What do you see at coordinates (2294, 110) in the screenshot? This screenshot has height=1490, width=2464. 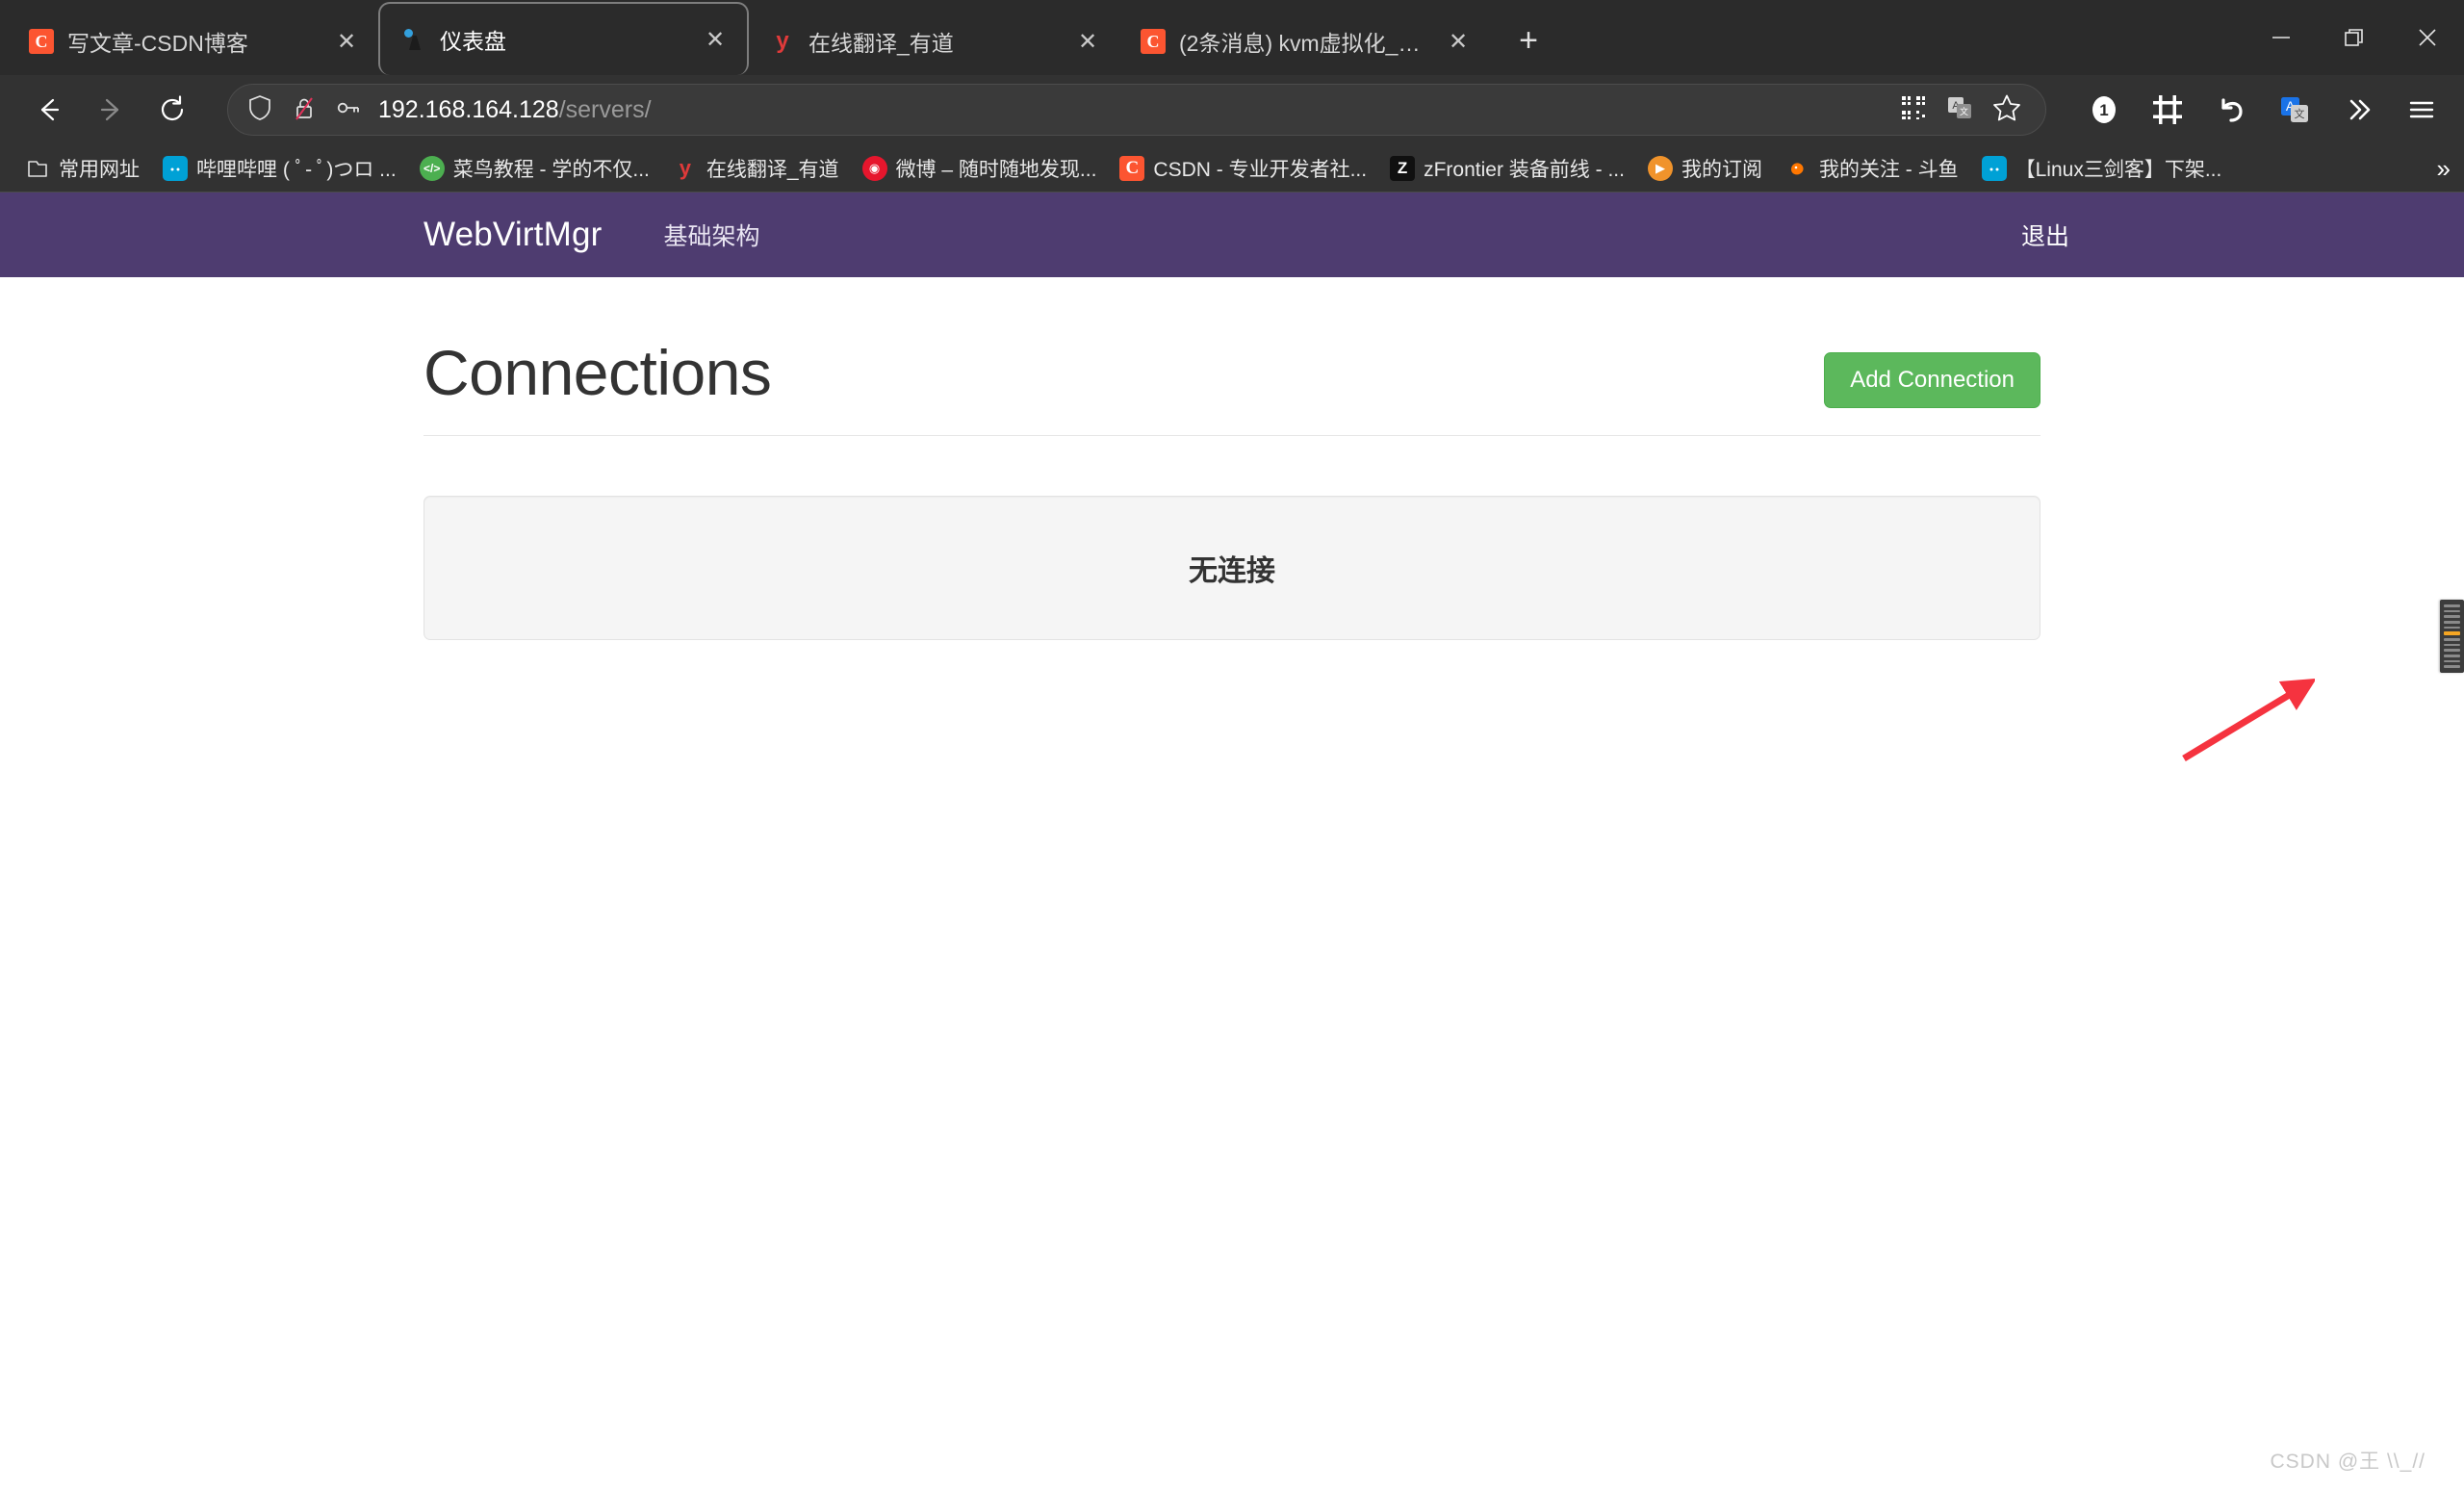 I see `translate-blue-icon: A 文` at bounding box center [2294, 110].